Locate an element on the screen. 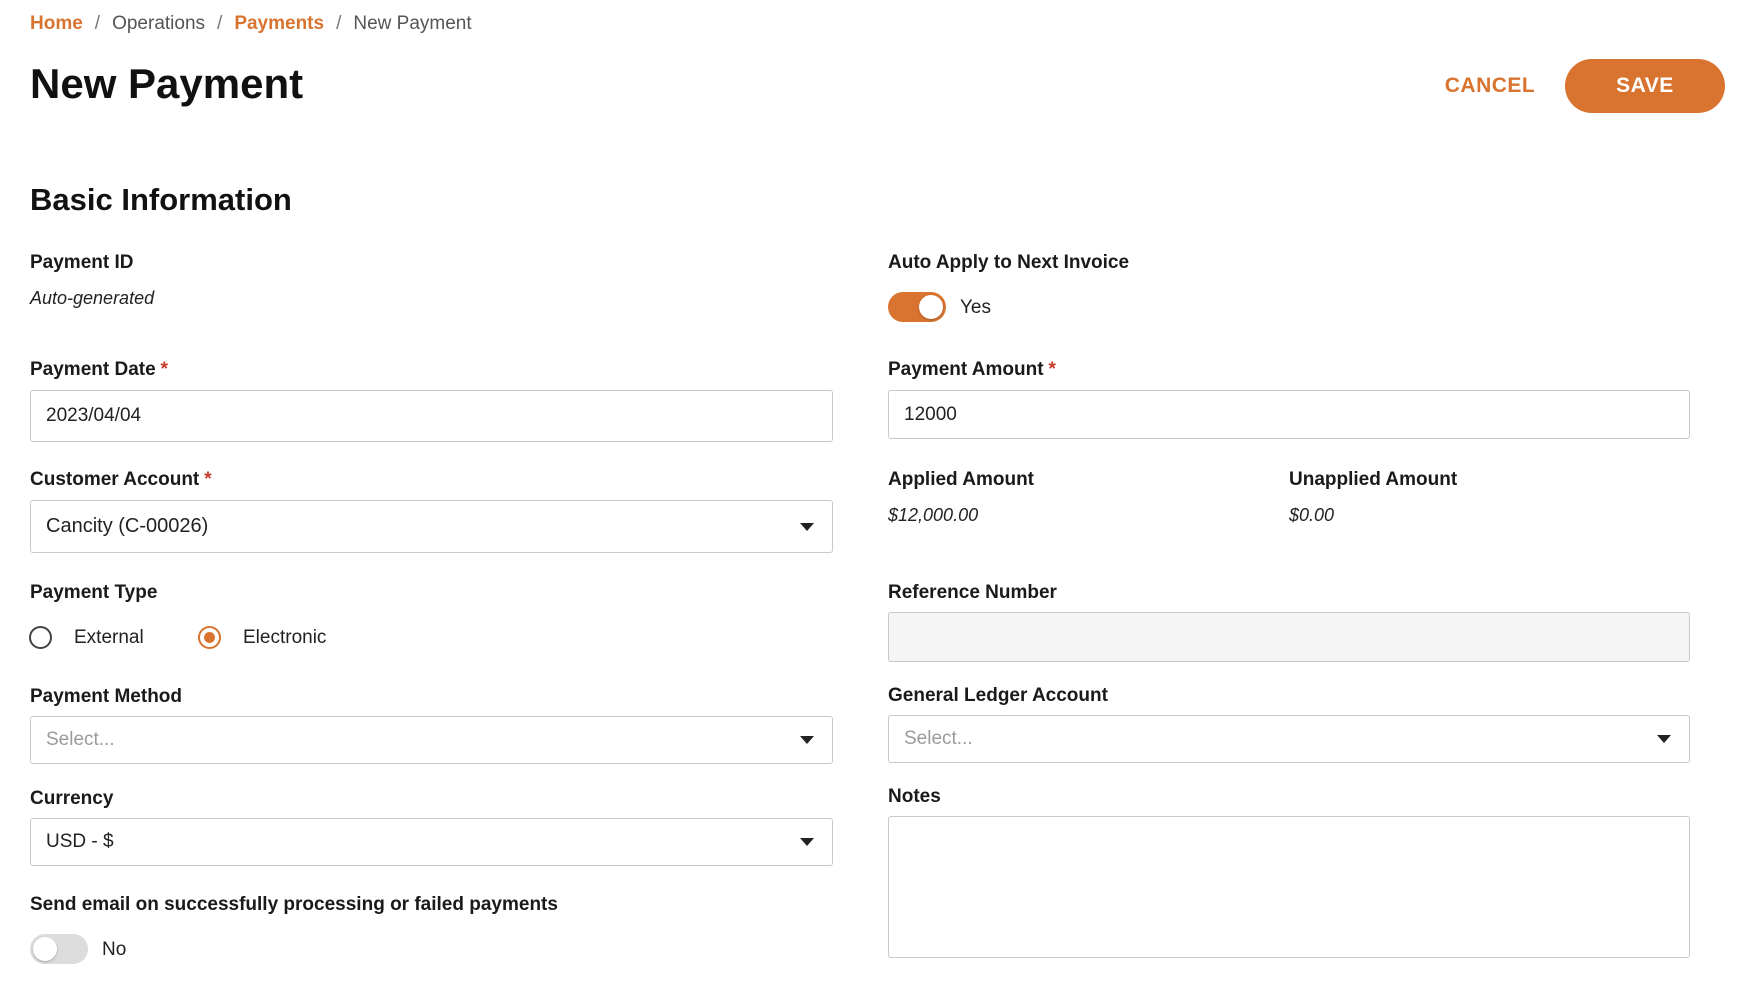 The height and width of the screenshot is (988, 1750). unapplied-amount-value: $0.00 is located at coordinates (1312, 515).